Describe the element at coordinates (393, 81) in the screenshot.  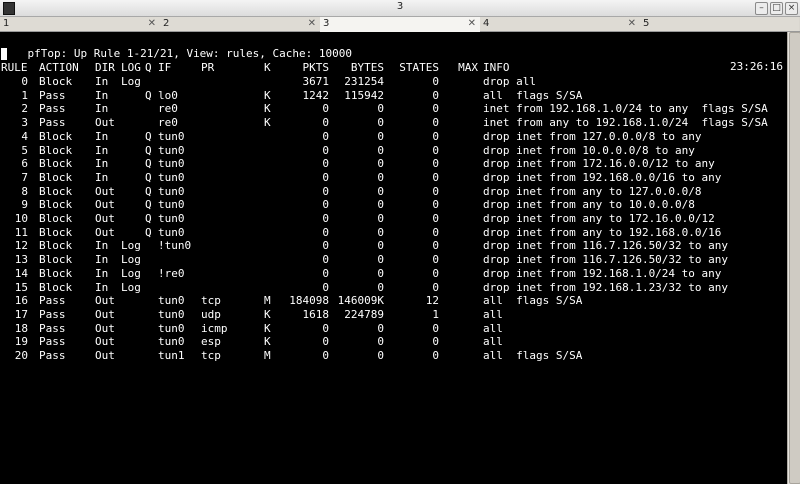
I see `table-row: 0 Block In Log 3671 231254 0 drop all` at that location.